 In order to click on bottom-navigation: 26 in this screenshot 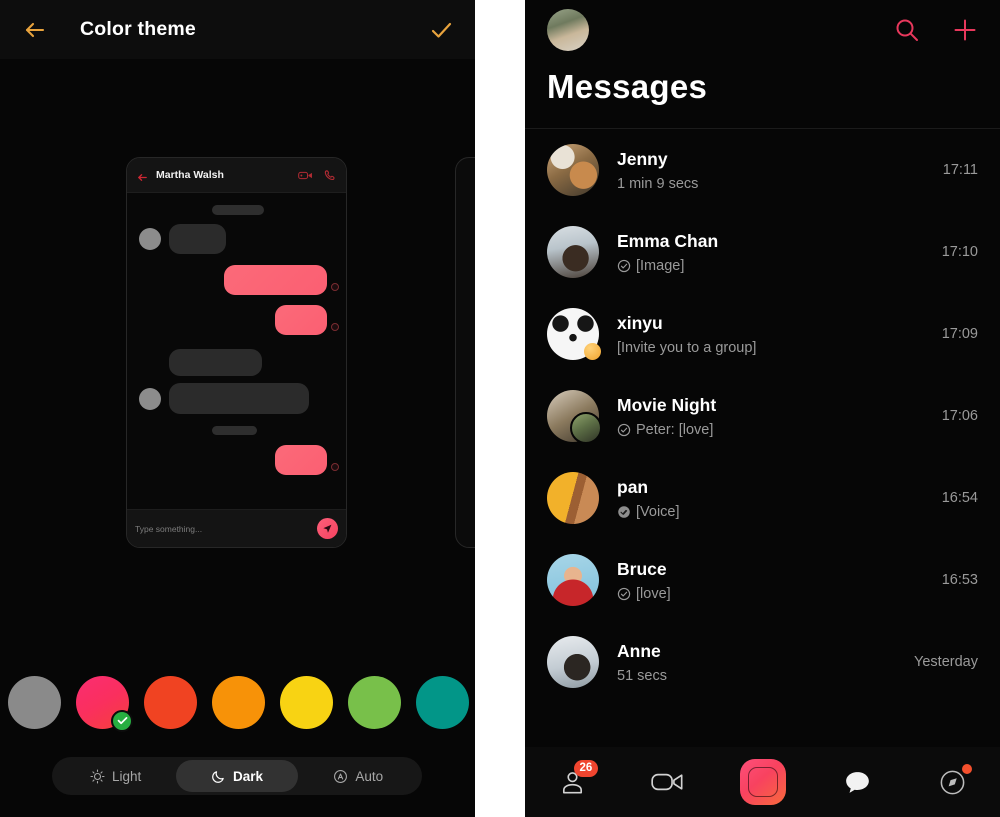, I will do `click(762, 782)`.